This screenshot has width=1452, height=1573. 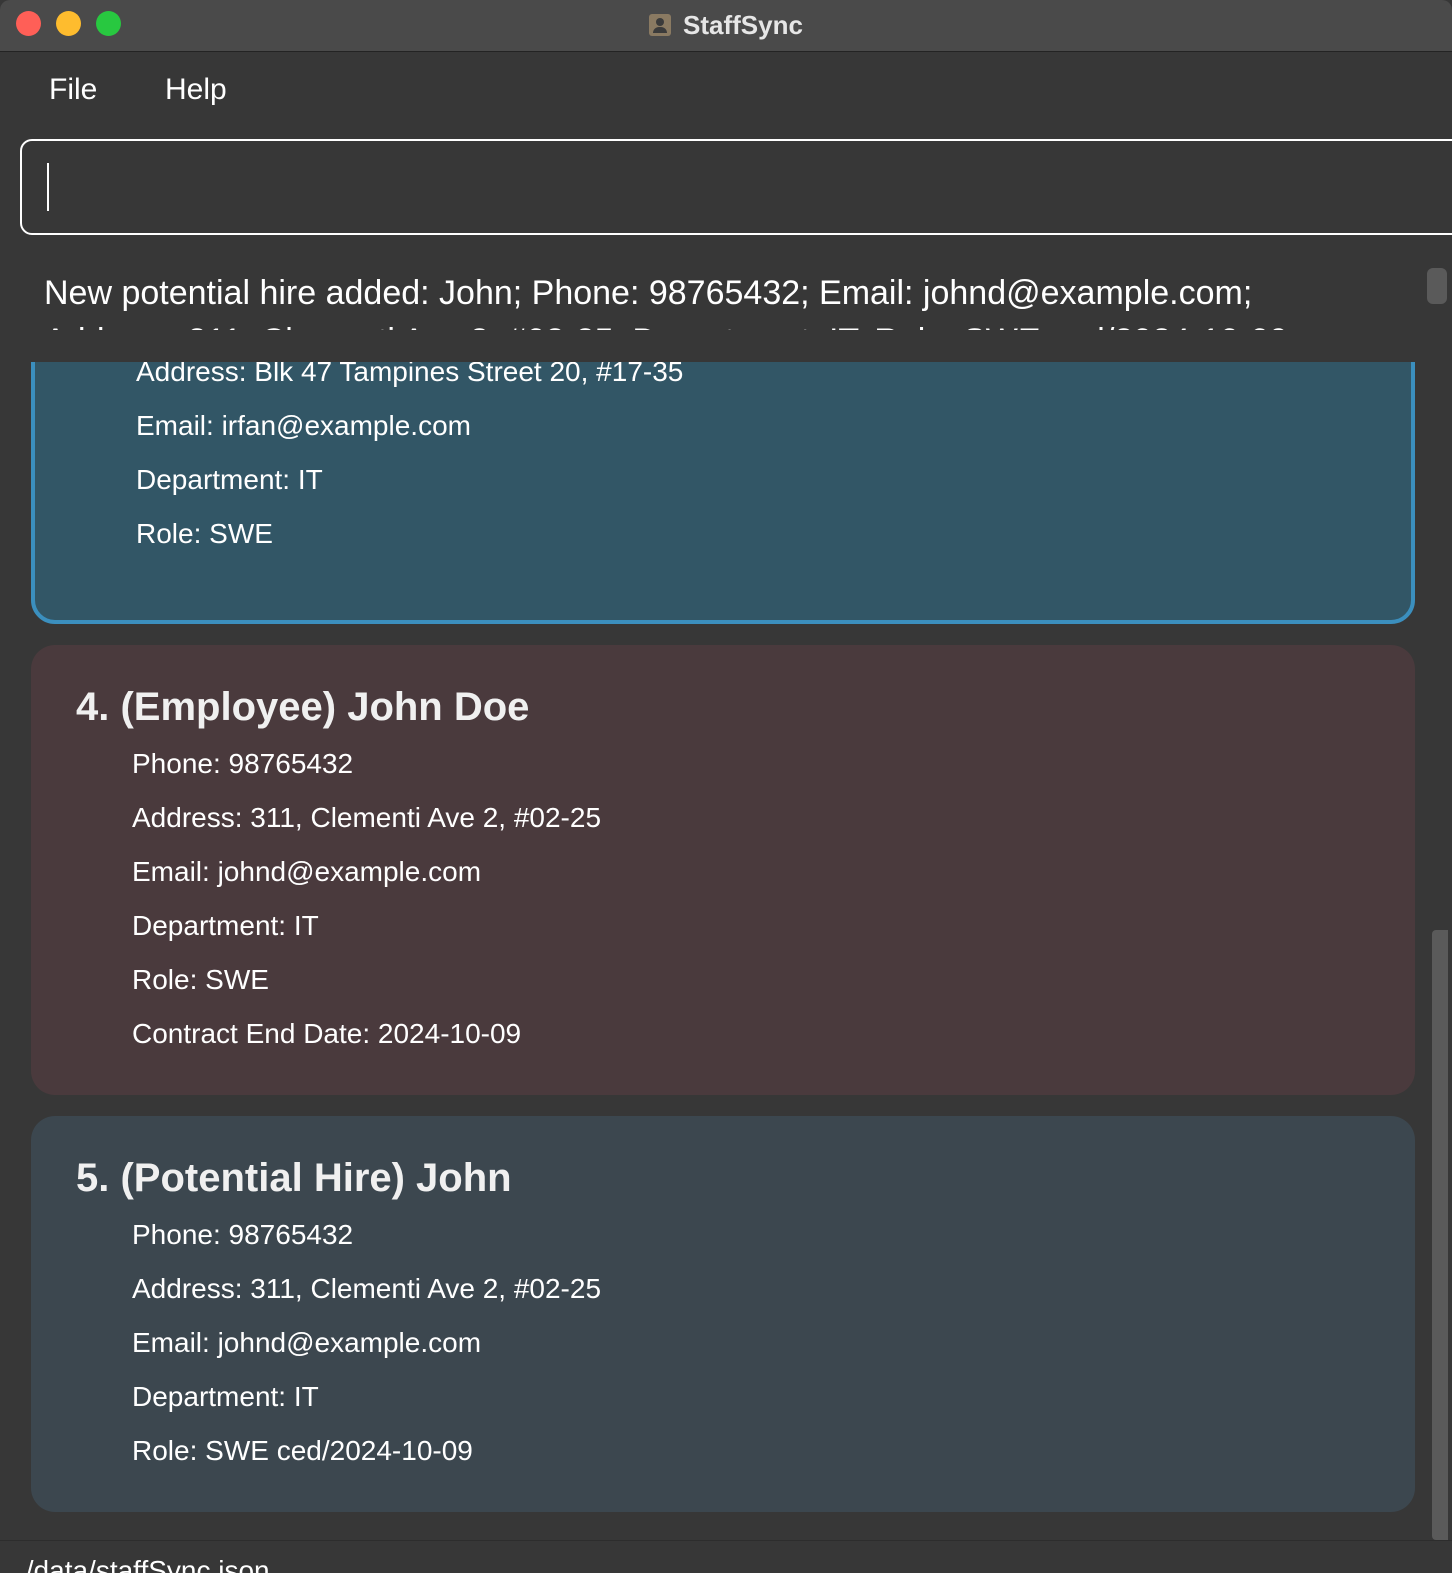 What do you see at coordinates (196, 90) in the screenshot?
I see `menu-help: Help` at bounding box center [196, 90].